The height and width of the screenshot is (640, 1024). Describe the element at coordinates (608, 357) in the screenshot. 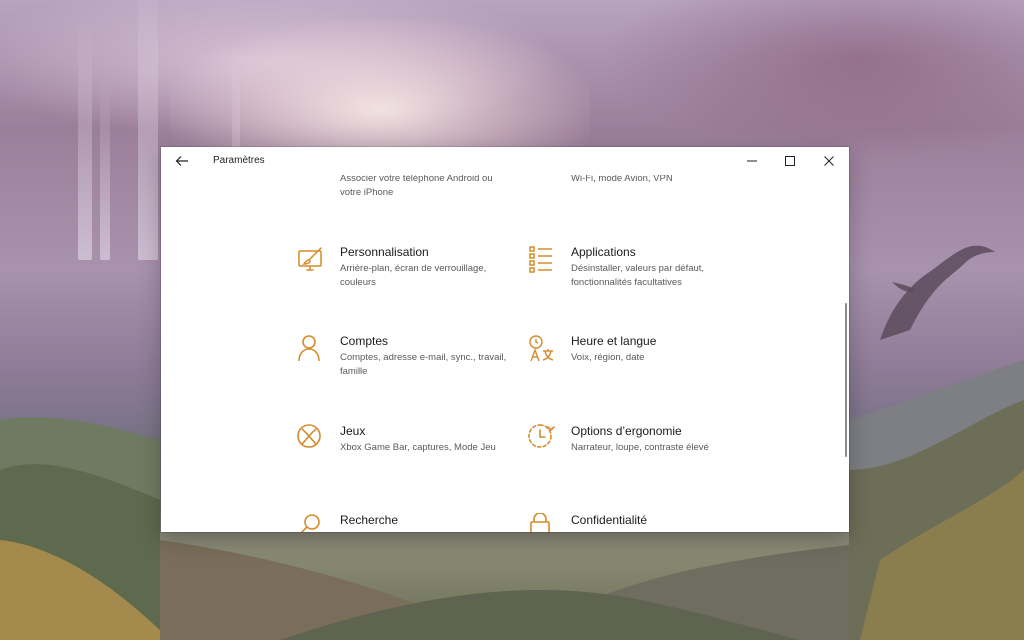

I see `tile-desc: Voix, région, date` at that location.